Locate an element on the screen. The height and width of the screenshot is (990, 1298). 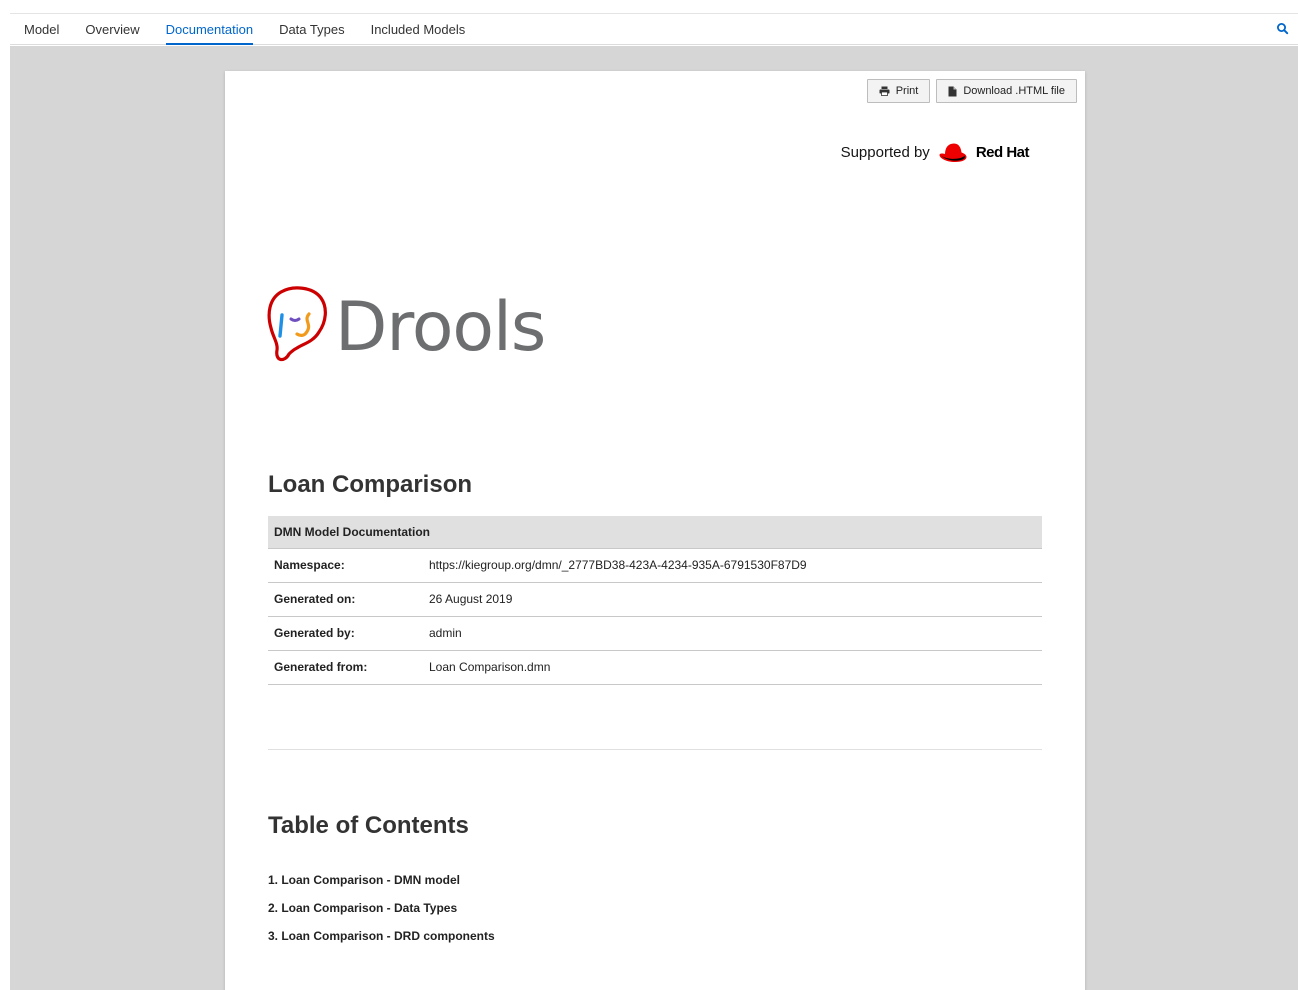
metadata-value: admin is located at coordinates (732, 633).